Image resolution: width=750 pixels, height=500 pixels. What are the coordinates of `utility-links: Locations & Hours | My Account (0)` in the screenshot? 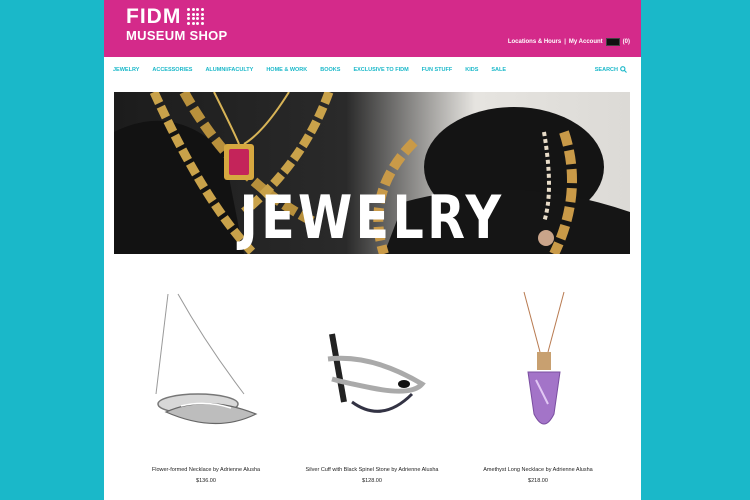 It's located at (569, 42).